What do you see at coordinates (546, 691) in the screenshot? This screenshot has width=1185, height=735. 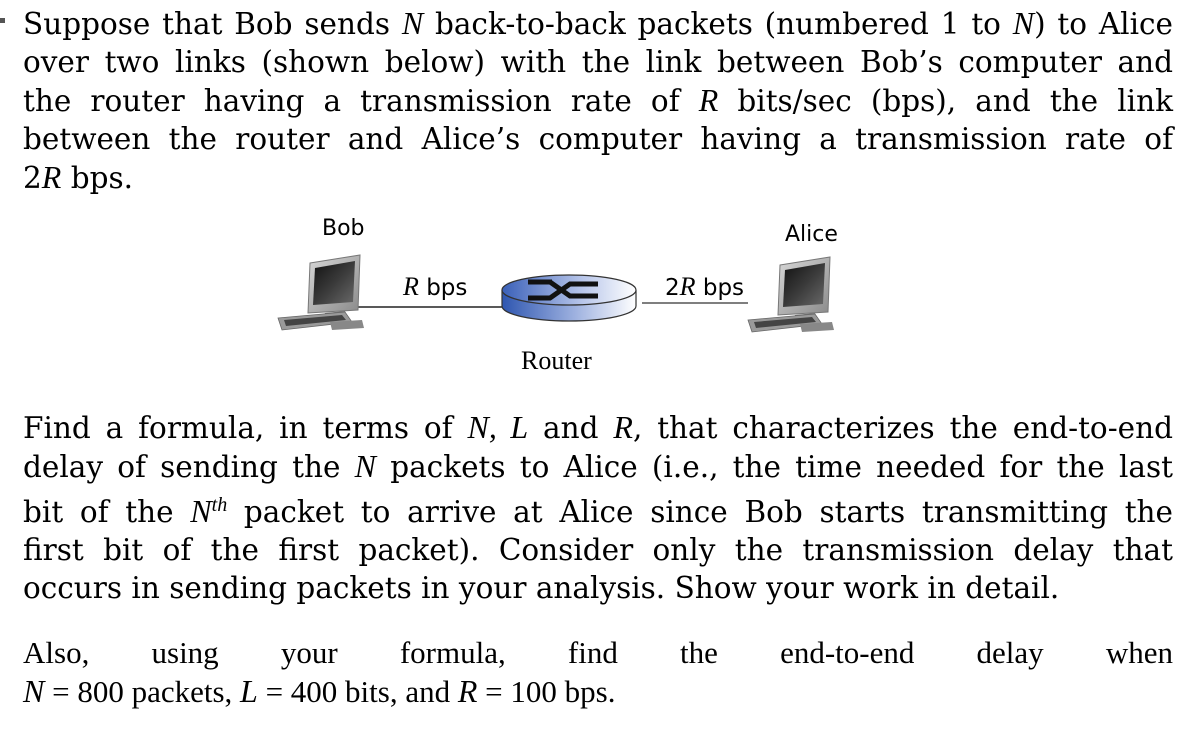 I see `value-R: = 100 bps.` at bounding box center [546, 691].